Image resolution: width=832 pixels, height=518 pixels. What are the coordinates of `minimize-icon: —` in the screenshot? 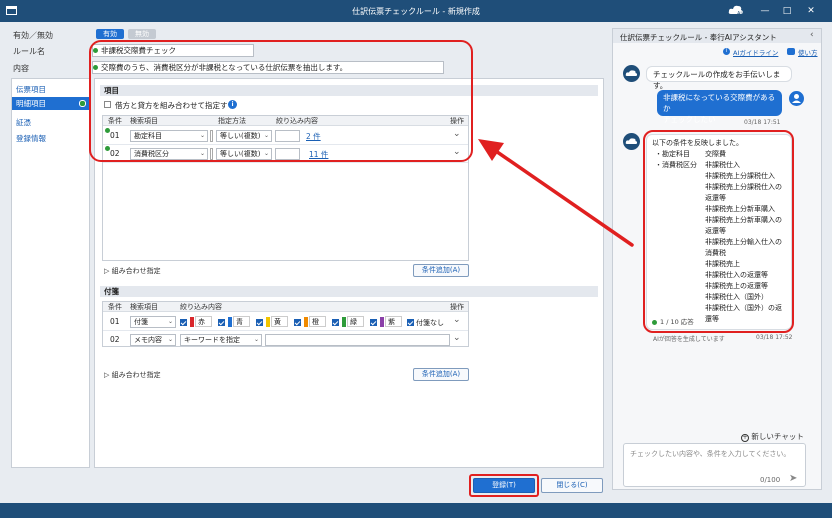 It's located at (765, 11).